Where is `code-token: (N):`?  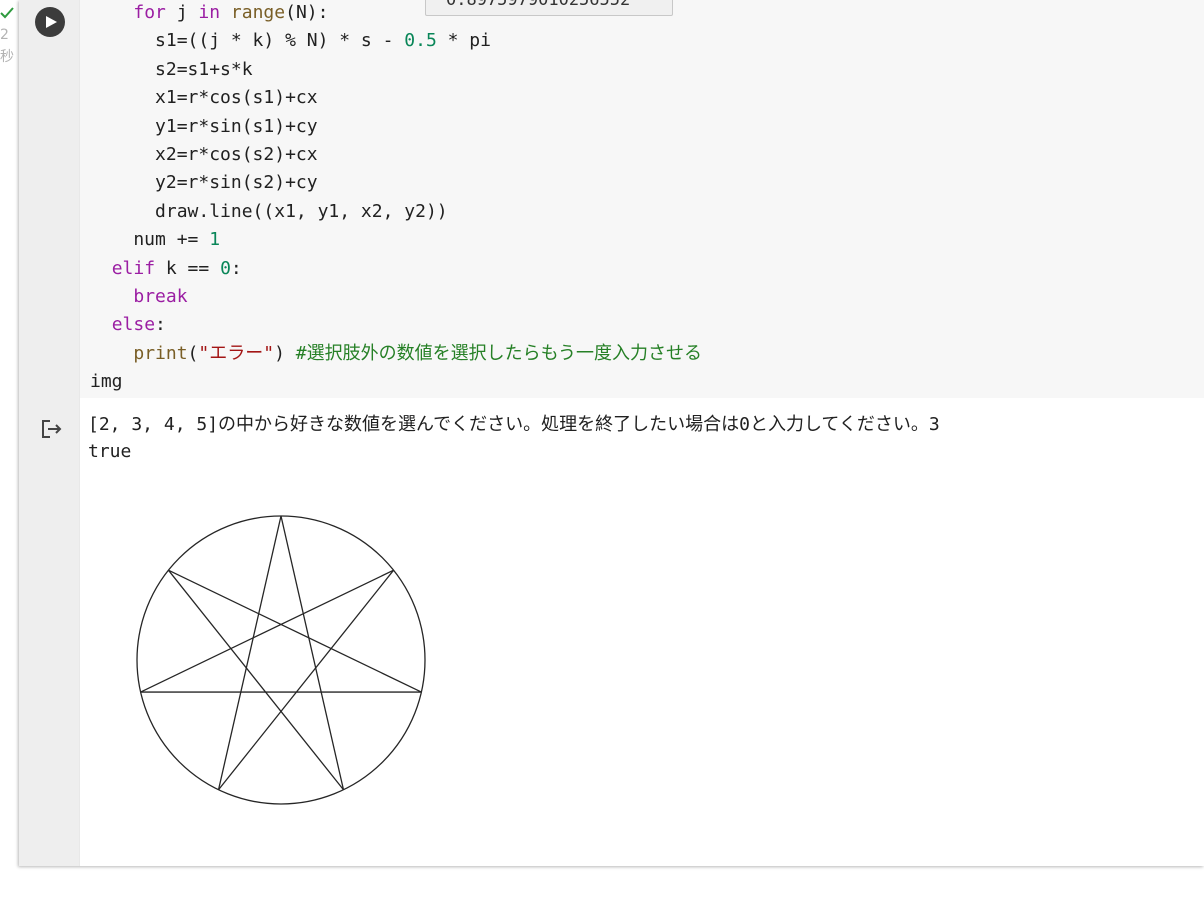 code-token: (N): is located at coordinates (307, 12).